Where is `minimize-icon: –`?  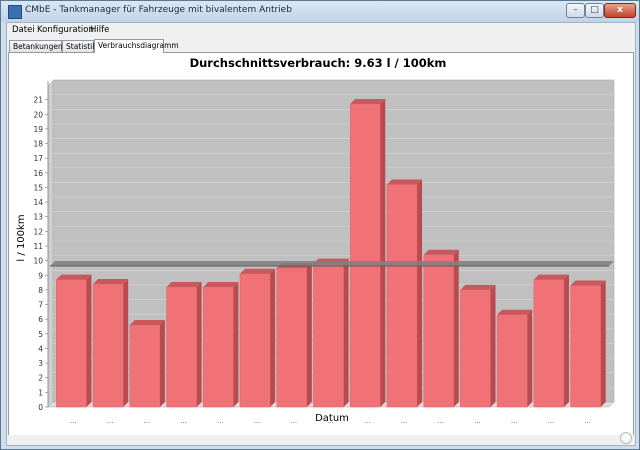 minimize-icon: – is located at coordinates (575, 10).